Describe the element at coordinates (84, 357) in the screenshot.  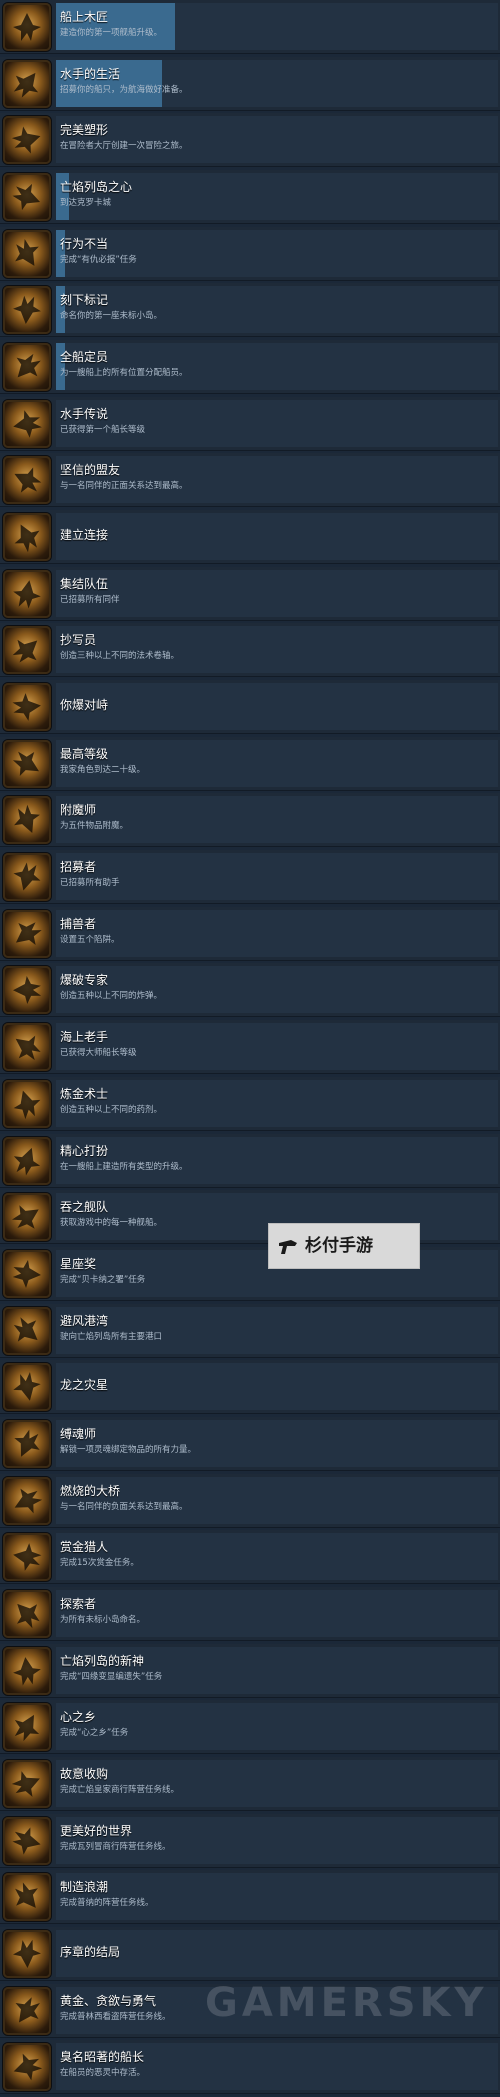
I see `achievement-title: 全船定员` at that location.